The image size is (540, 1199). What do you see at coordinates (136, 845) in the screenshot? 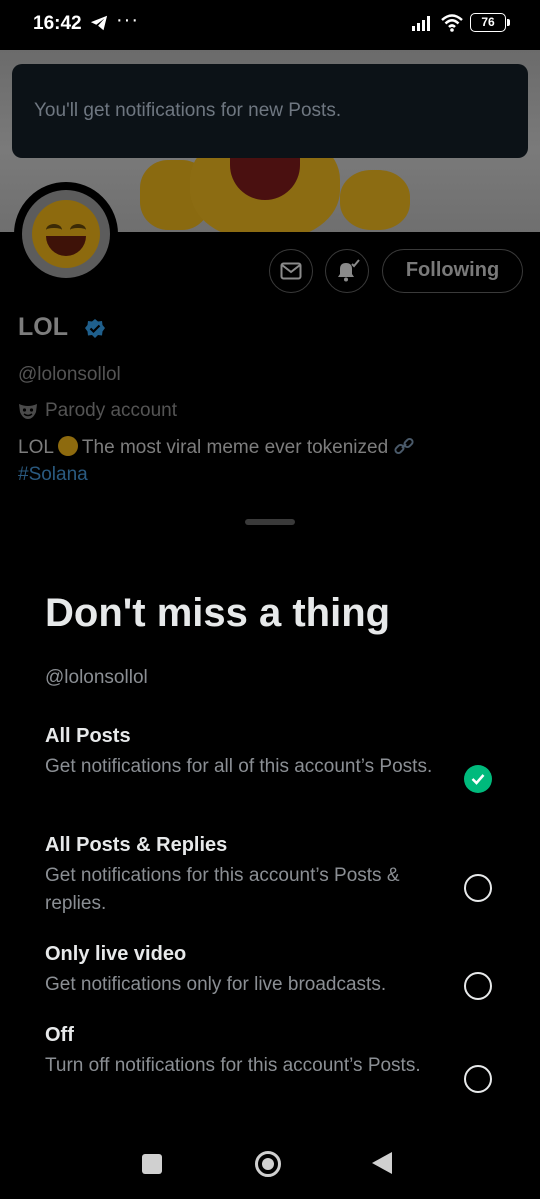
I see `option-title: All Posts & Replies` at bounding box center [136, 845].